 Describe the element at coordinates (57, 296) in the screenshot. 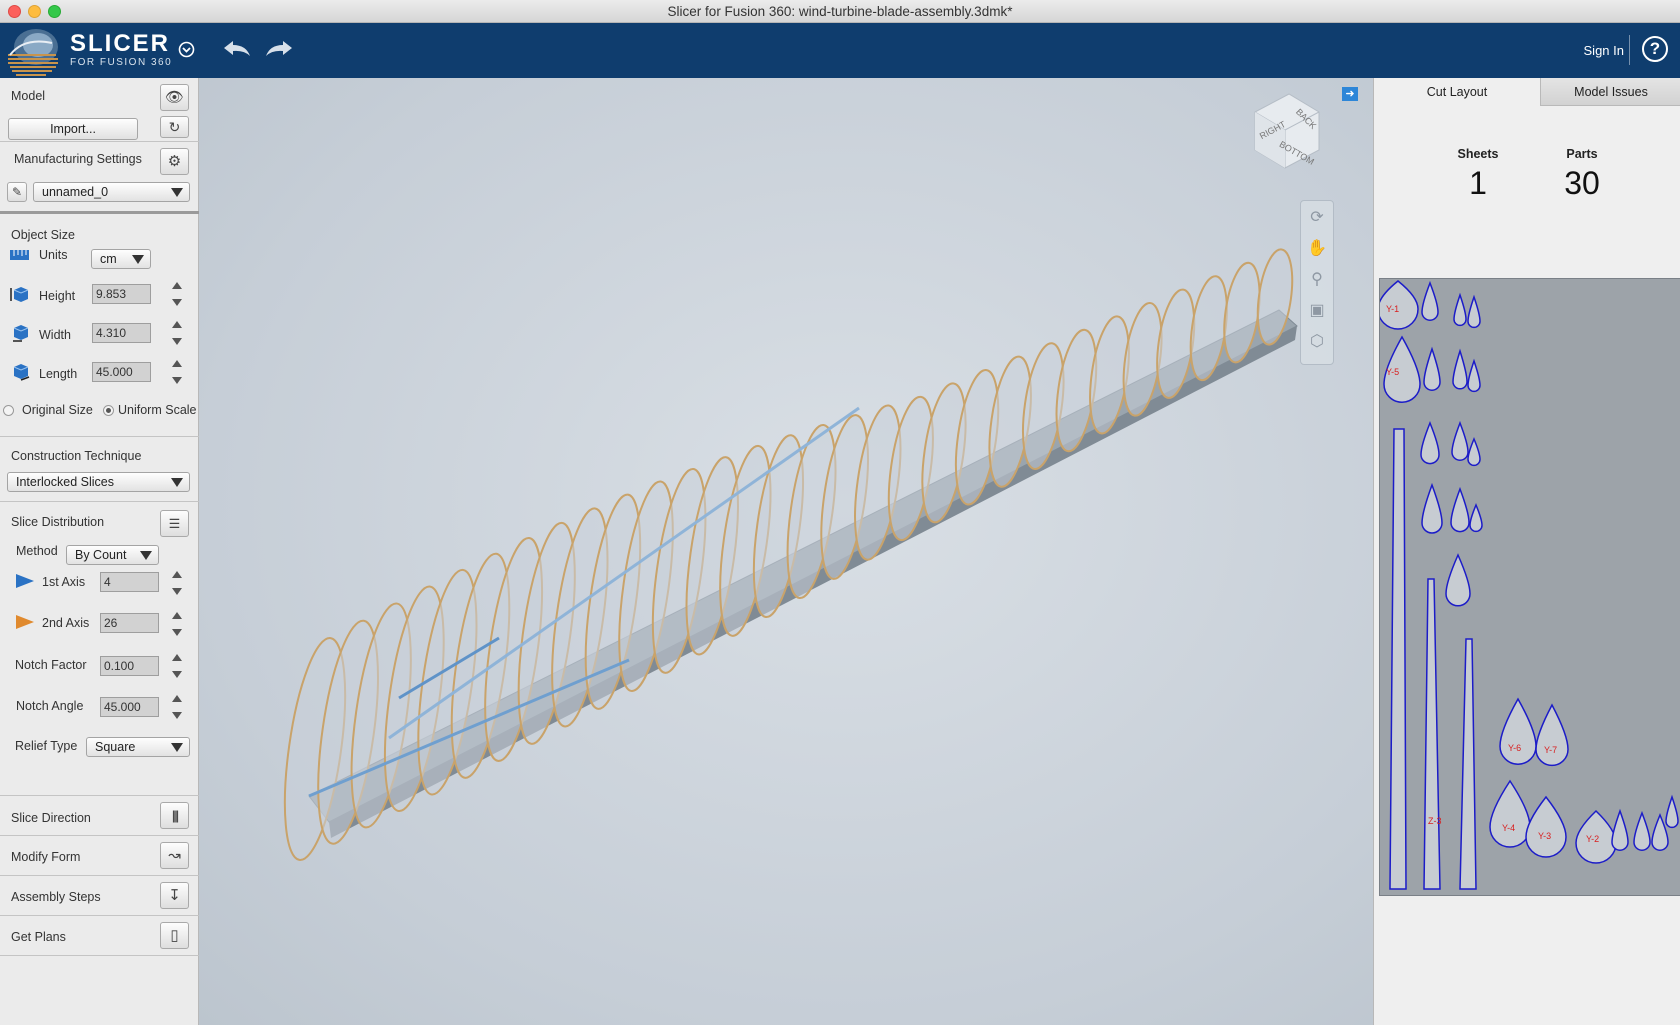

I see `height-label: Height` at that location.